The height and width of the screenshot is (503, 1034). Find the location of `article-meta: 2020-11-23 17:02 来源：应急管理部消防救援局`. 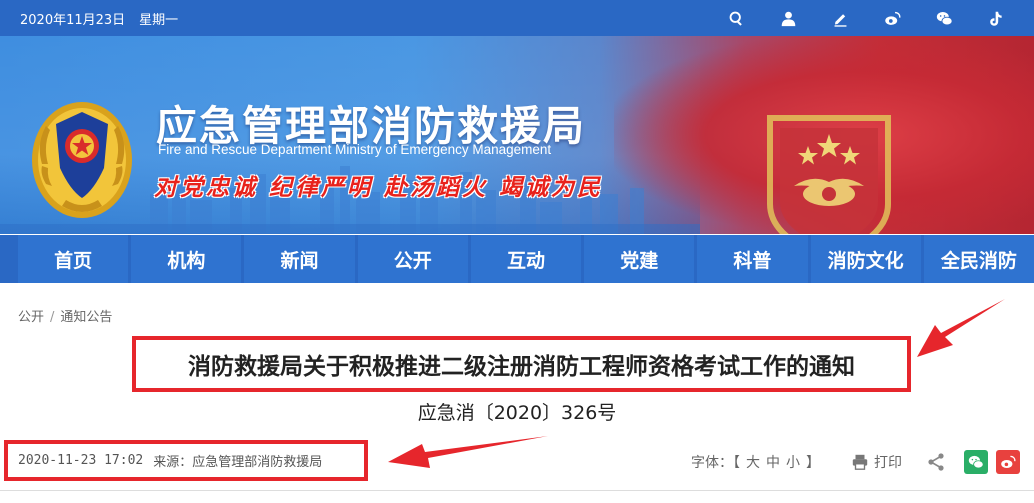

article-meta: 2020-11-23 17:02 来源：应急管理部消防救援局 is located at coordinates (186, 460).